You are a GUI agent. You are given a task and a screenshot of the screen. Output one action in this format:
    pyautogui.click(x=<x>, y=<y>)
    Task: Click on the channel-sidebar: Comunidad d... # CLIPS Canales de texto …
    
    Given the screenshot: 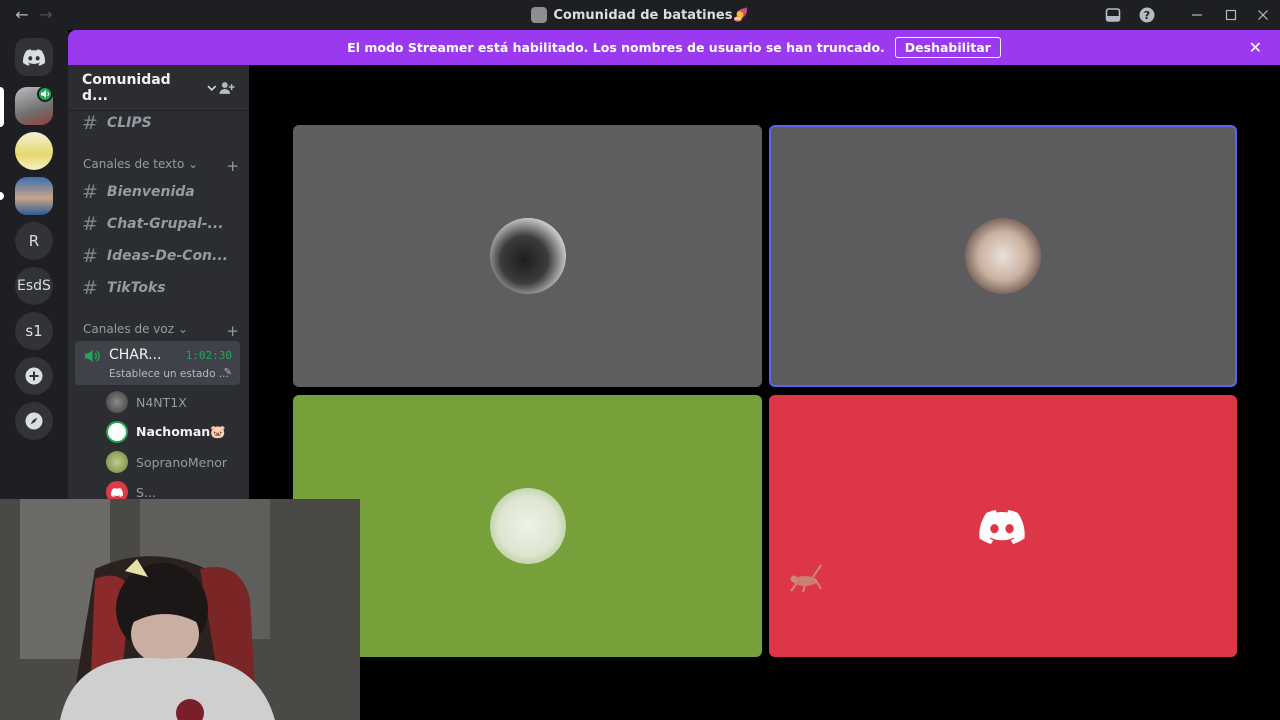 What is the action you would take?
    pyautogui.click(x=158, y=282)
    